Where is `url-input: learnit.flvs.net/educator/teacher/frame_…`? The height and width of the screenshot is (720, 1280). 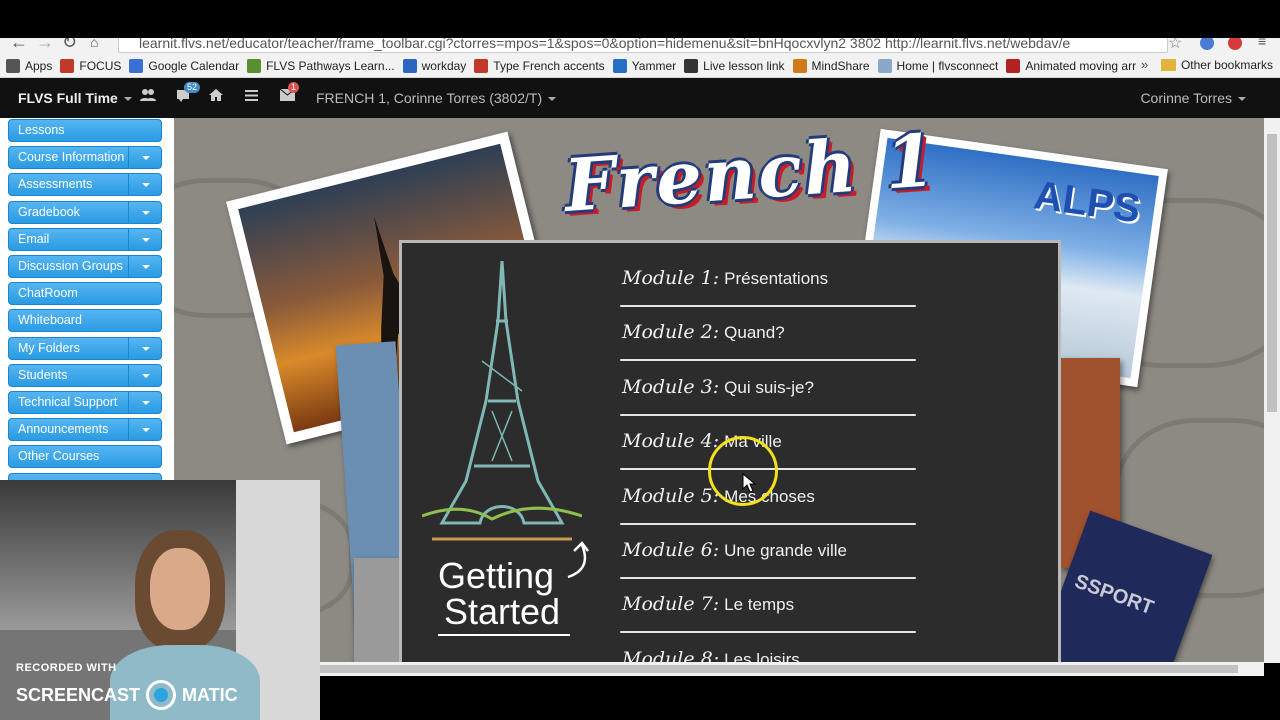 url-input: learnit.flvs.net/educator/teacher/frame_… is located at coordinates (643, 45).